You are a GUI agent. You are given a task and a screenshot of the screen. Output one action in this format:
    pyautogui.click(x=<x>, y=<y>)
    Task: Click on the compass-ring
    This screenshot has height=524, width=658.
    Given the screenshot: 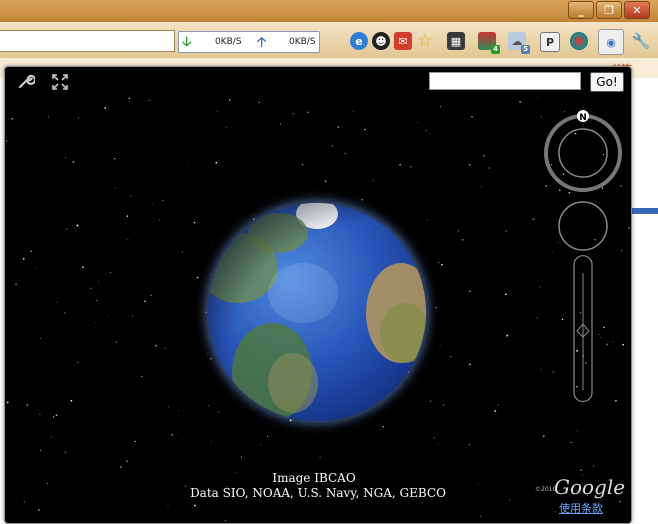 What is the action you would take?
    pyautogui.click(x=583, y=153)
    